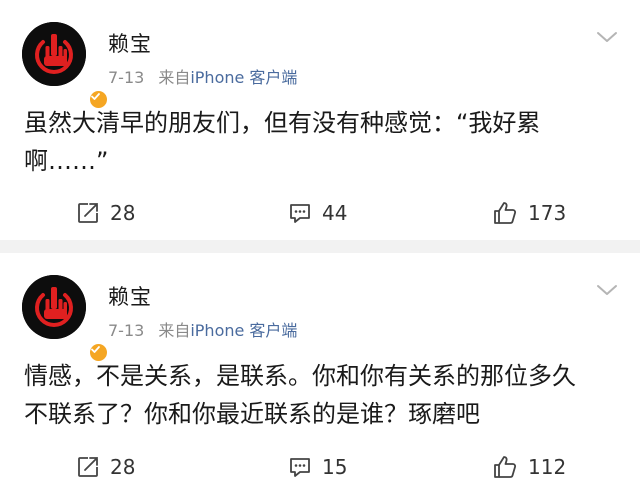 The width and height of the screenshot is (640, 495). What do you see at coordinates (282, 142) in the screenshot?
I see `post-text: 虽然大清早的朋友们，但有没有种感觉：“我好累啊……”` at bounding box center [282, 142].